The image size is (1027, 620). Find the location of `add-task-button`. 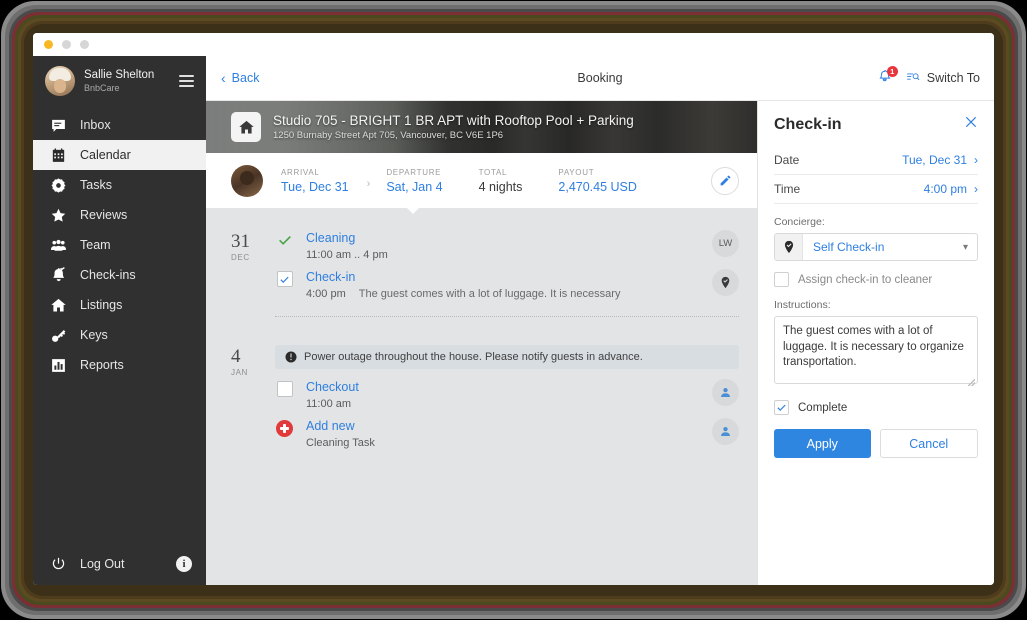

add-task-button is located at coordinates (284, 427).